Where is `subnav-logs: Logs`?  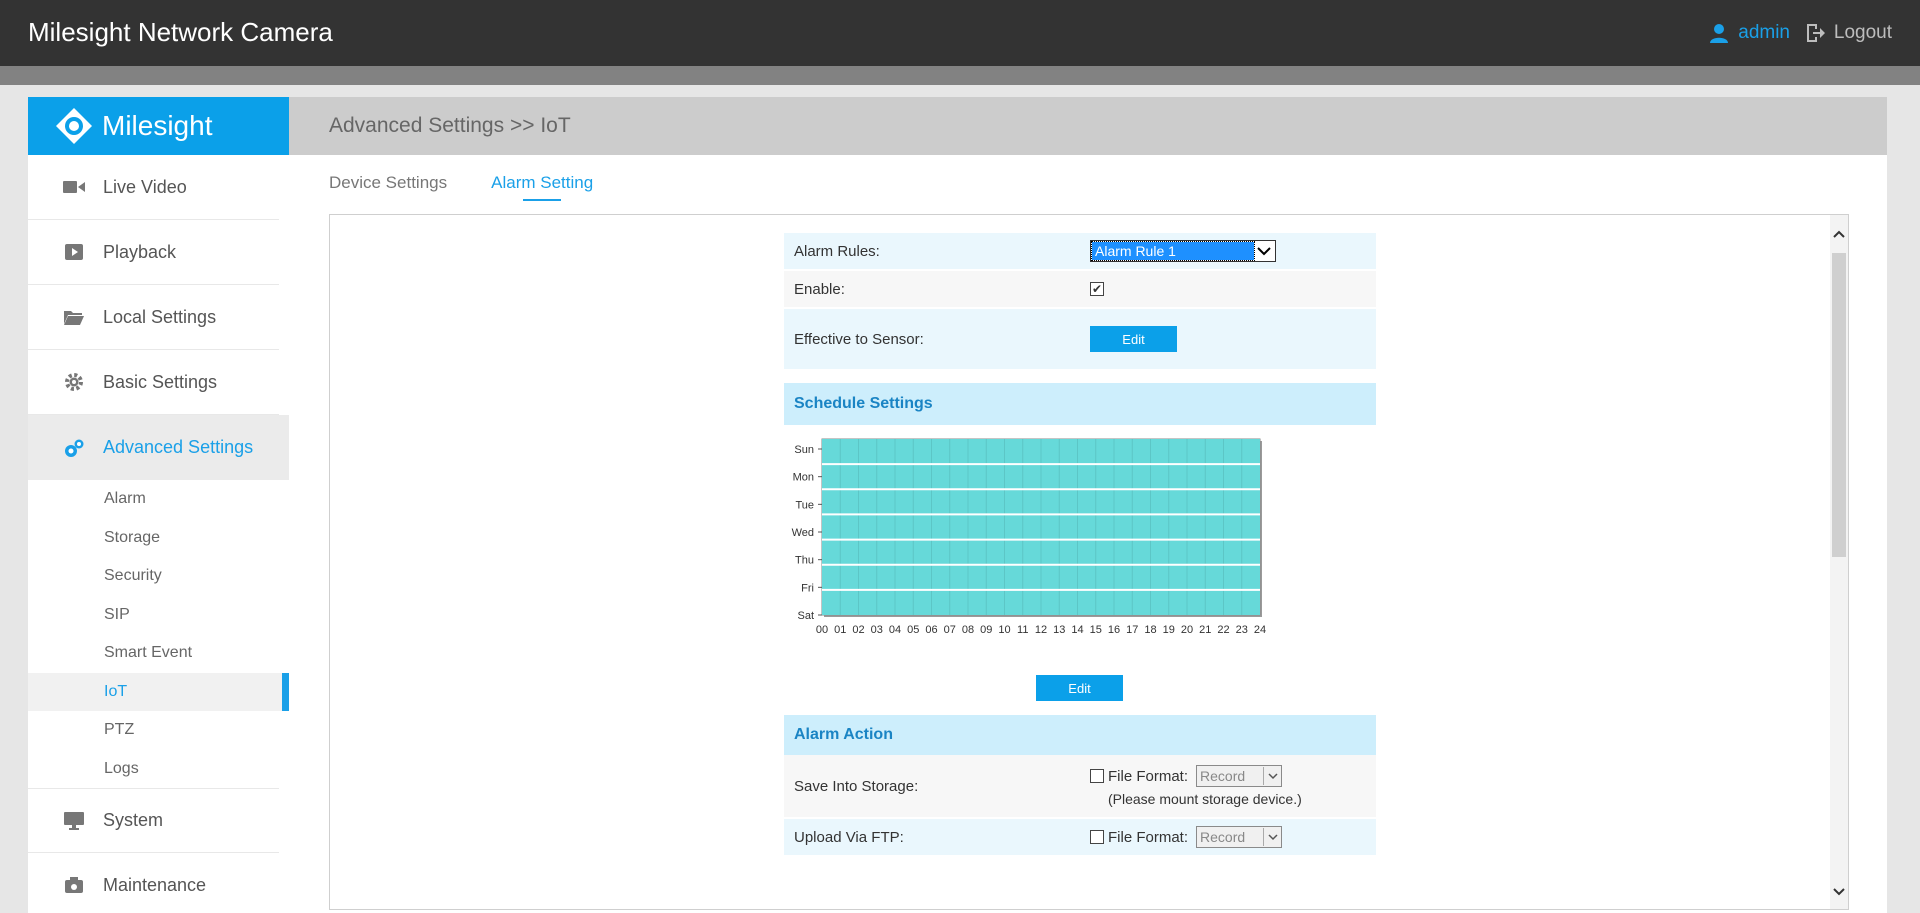 subnav-logs: Logs is located at coordinates (158, 769).